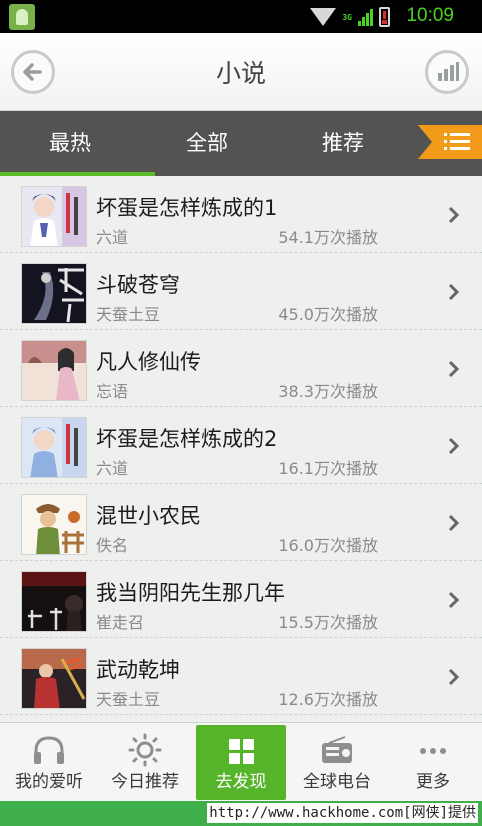  I want to click on battery-icon, so click(384, 17).